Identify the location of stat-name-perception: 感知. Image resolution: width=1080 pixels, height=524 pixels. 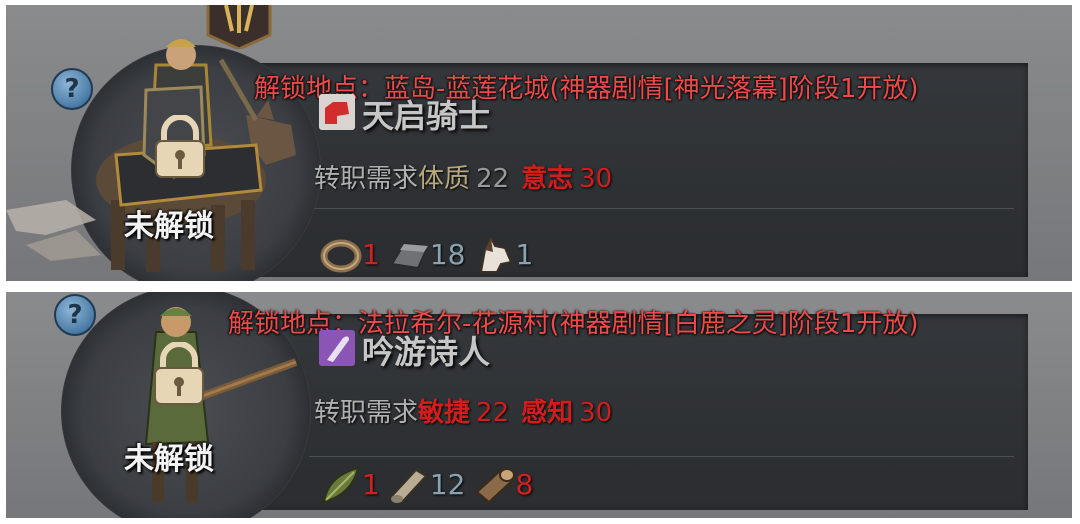
(547, 413).